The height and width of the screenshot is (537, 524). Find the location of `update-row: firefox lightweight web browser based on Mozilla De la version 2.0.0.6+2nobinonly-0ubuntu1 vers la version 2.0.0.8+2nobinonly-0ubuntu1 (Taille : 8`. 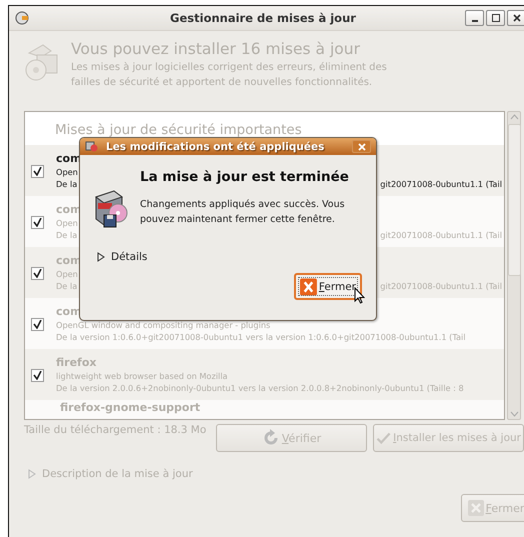

update-row: firefox lightweight web browser based on Mozilla De la version 2.0.0.6+2nobinonly-0ubuntu1 vers la version 2.0.0.8+2nobinonly-0ubuntu1 (Taille : 8 is located at coordinates (264, 374).